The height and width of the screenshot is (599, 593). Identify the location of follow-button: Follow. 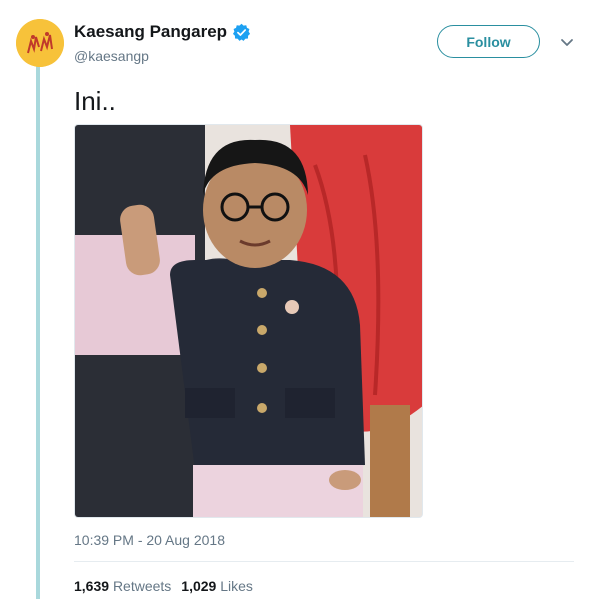
(488, 41).